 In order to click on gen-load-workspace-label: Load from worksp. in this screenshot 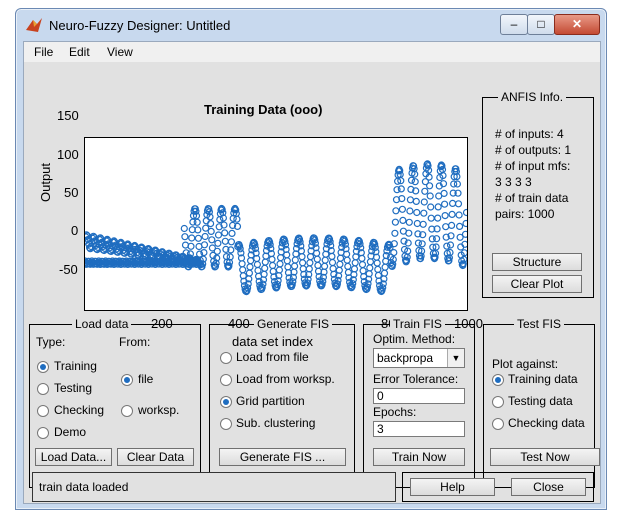, I will do `click(285, 379)`.